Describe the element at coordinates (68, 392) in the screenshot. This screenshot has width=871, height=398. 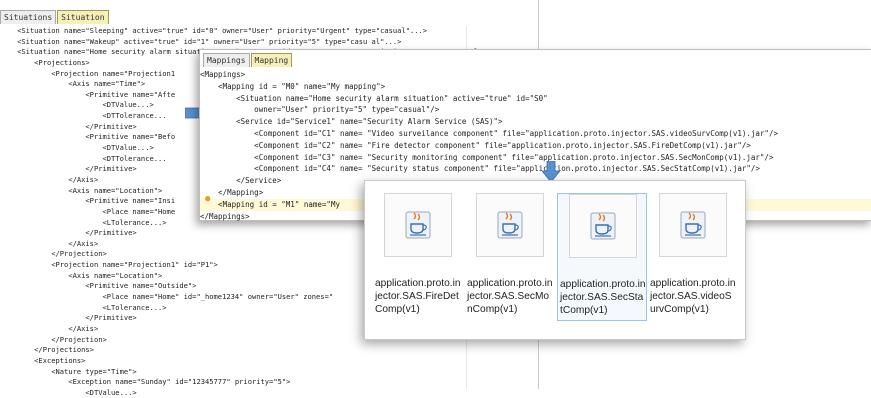
I see `code-line: <DTValue...>` at that location.